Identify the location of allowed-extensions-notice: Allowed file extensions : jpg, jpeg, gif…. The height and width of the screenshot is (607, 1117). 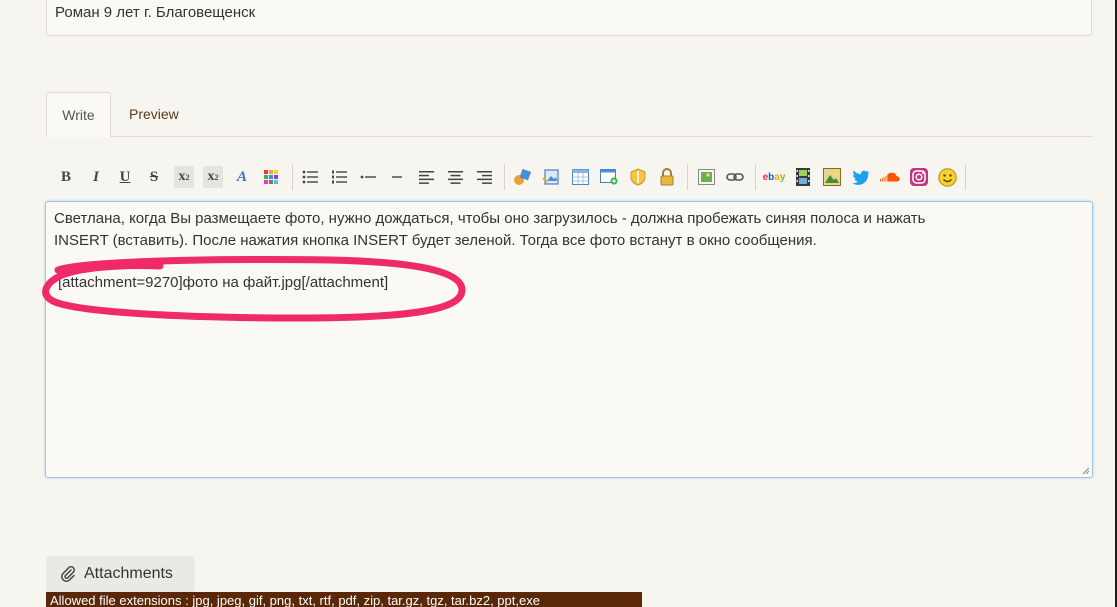
(344, 599).